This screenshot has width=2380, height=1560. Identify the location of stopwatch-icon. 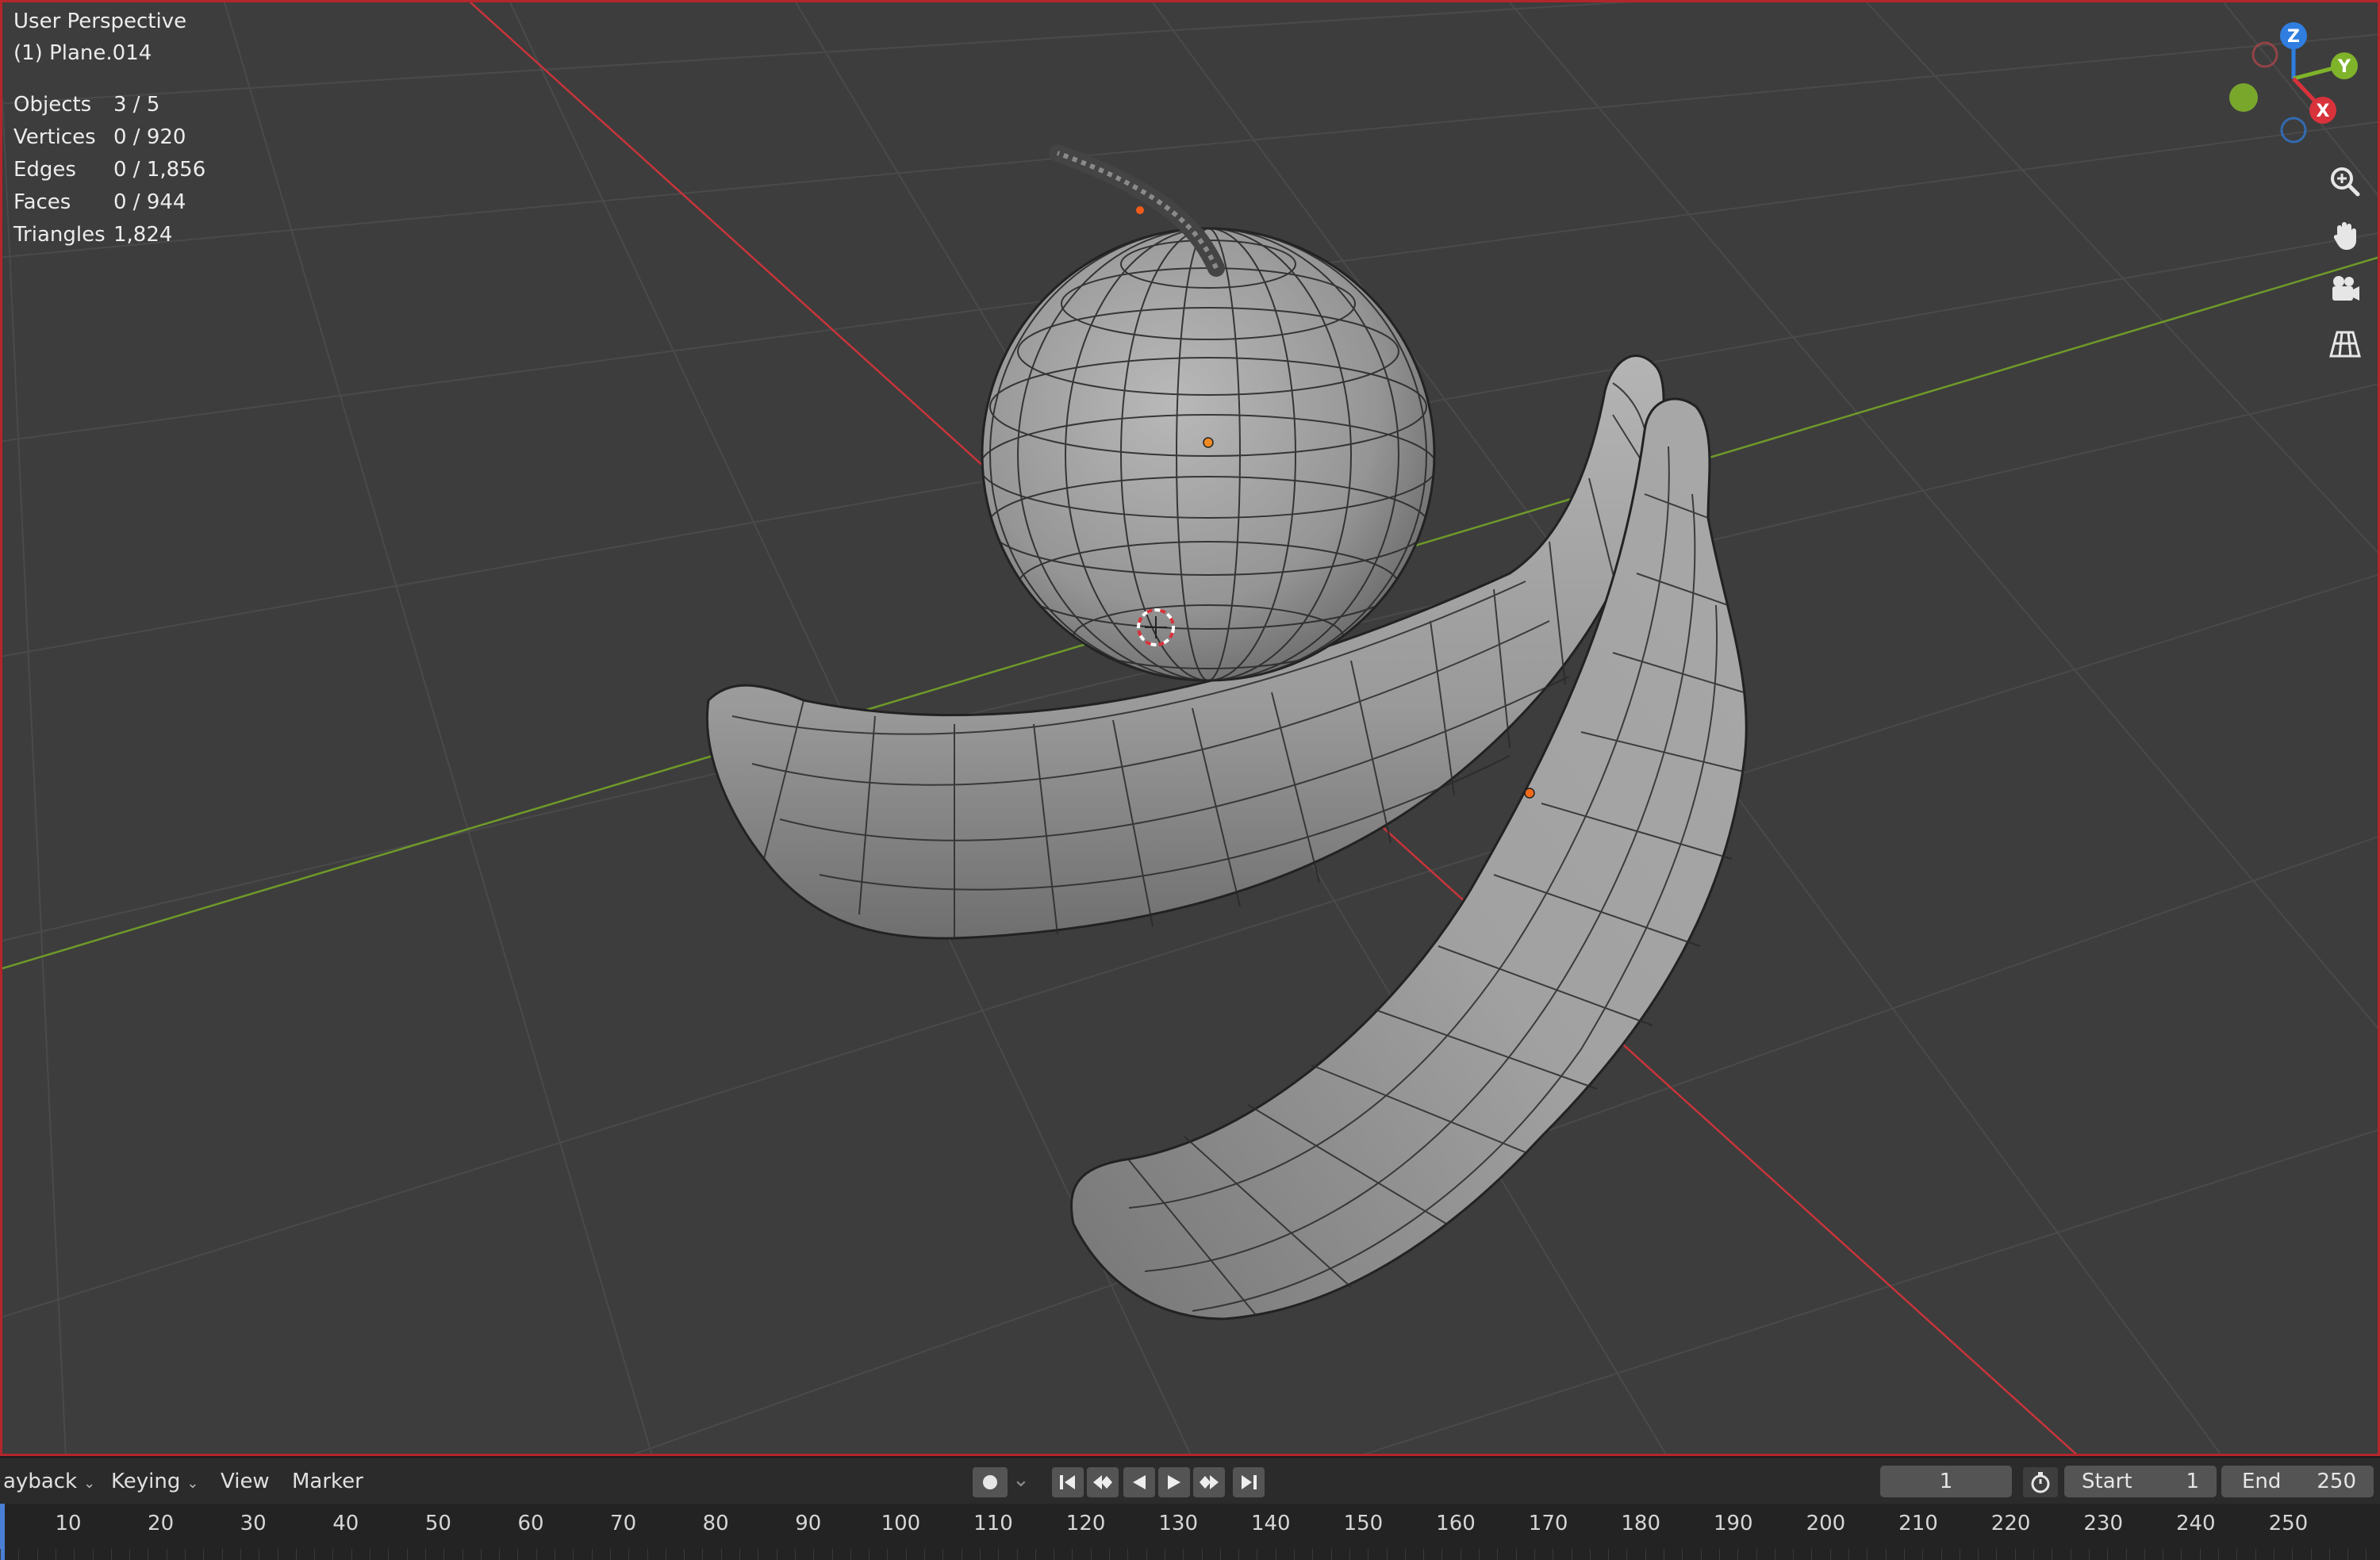
(2040, 1482).